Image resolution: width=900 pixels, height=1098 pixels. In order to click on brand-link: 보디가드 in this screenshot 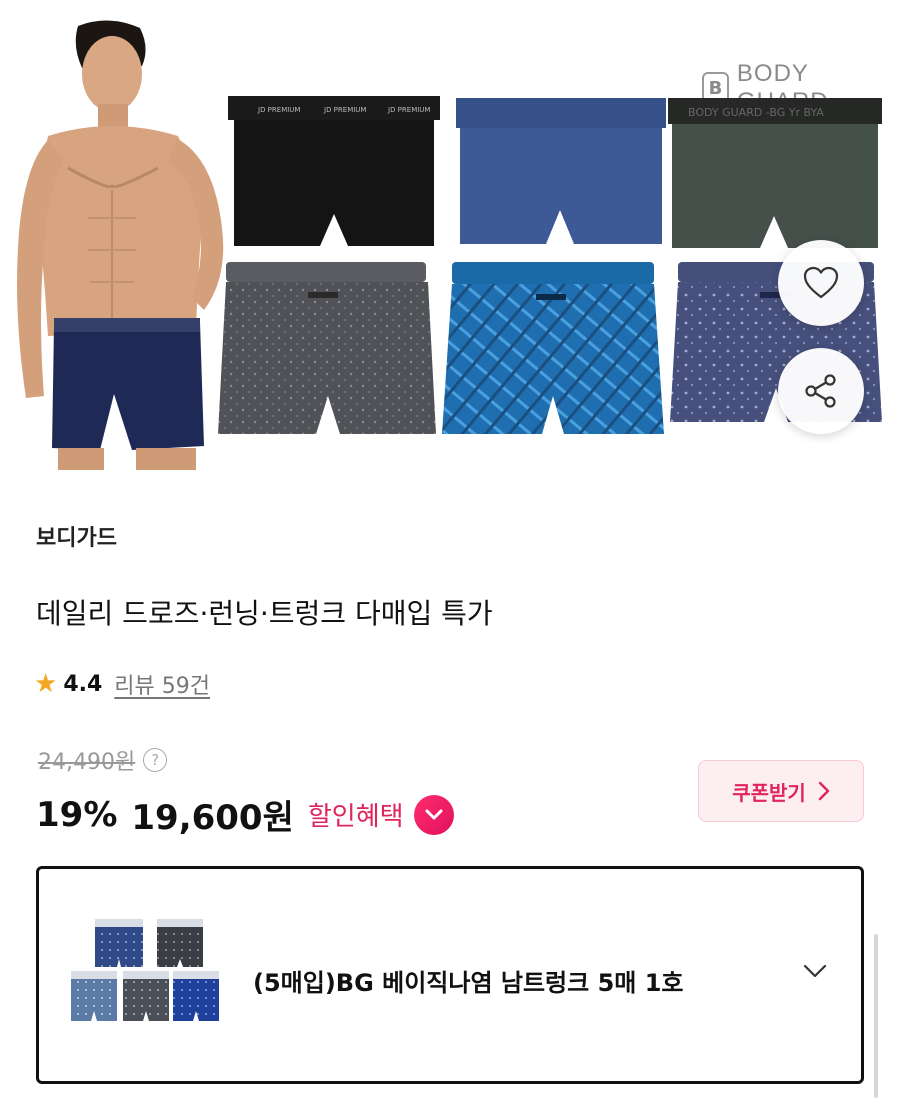, I will do `click(76, 536)`.